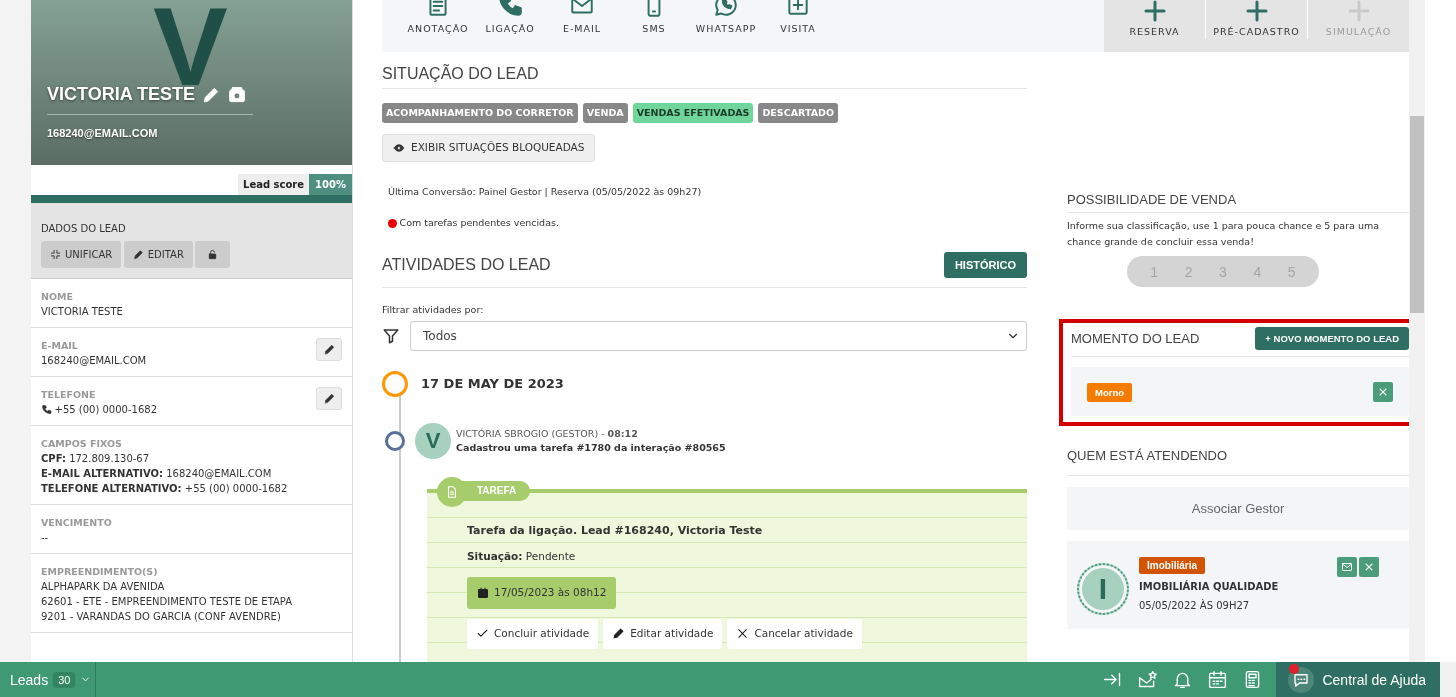 This screenshot has width=1456, height=697. What do you see at coordinates (29, 679) in the screenshot?
I see `leads-label: Leads` at bounding box center [29, 679].